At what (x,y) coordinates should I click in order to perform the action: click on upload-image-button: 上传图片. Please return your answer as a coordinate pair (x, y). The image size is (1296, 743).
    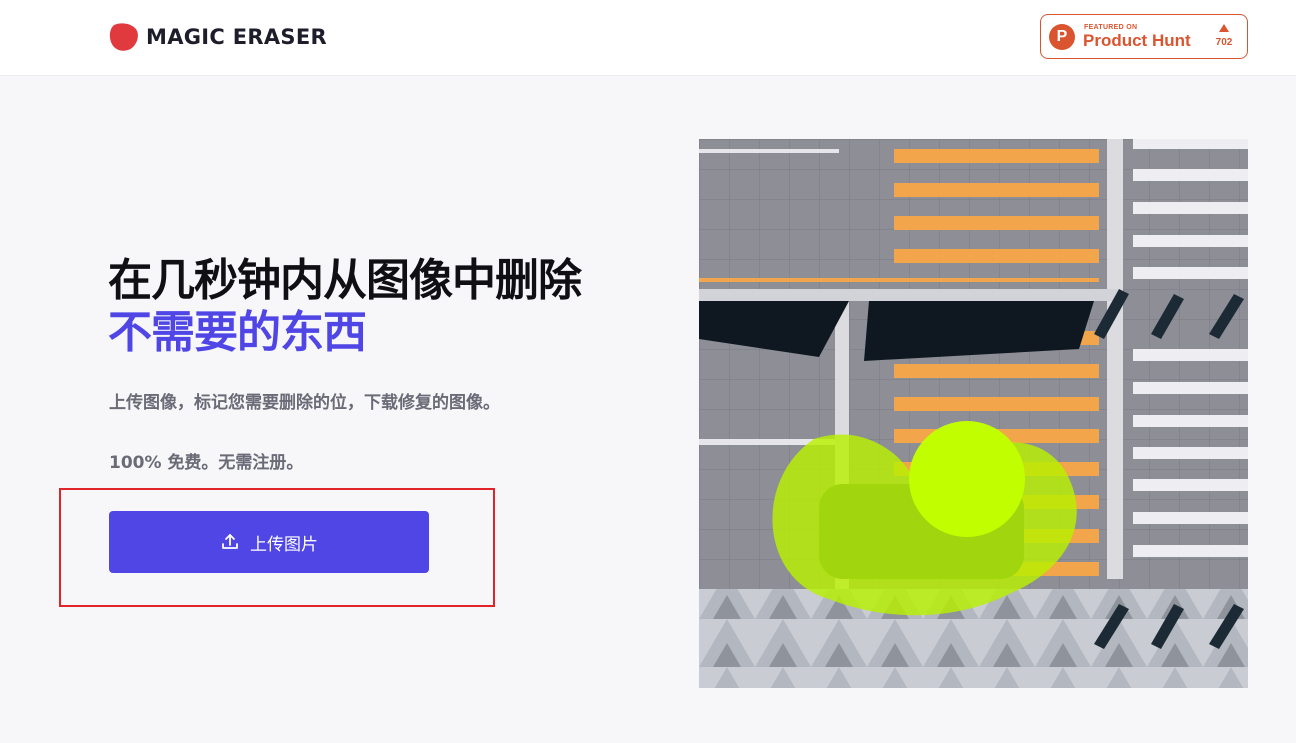
    Looking at the image, I should click on (269, 542).